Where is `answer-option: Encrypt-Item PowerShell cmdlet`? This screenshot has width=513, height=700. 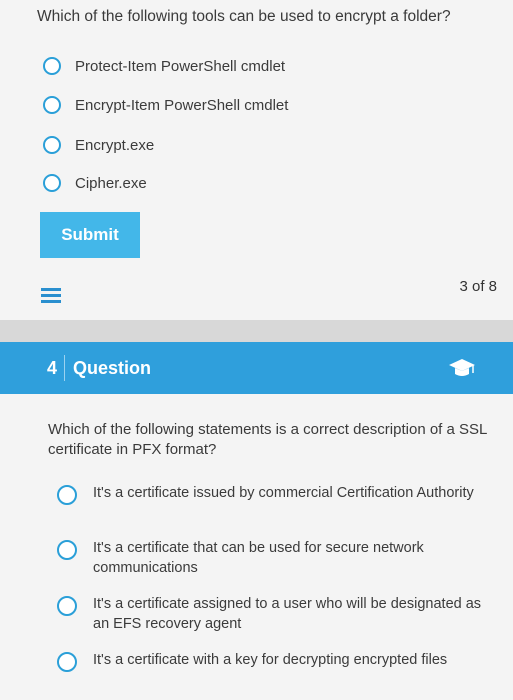
answer-option: Encrypt-Item PowerShell cmdlet is located at coordinates (165, 105).